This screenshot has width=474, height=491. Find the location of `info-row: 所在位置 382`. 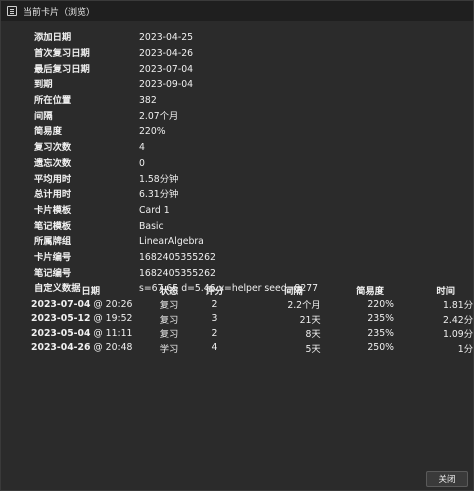

info-row: 所在位置 382 is located at coordinates (176, 101).